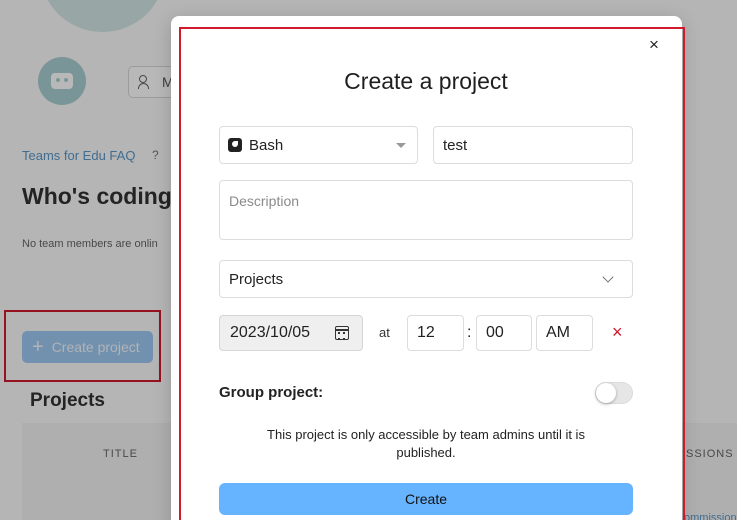 The width and height of the screenshot is (737, 520). I want to click on folder-selected-label: Projects, so click(256, 279).